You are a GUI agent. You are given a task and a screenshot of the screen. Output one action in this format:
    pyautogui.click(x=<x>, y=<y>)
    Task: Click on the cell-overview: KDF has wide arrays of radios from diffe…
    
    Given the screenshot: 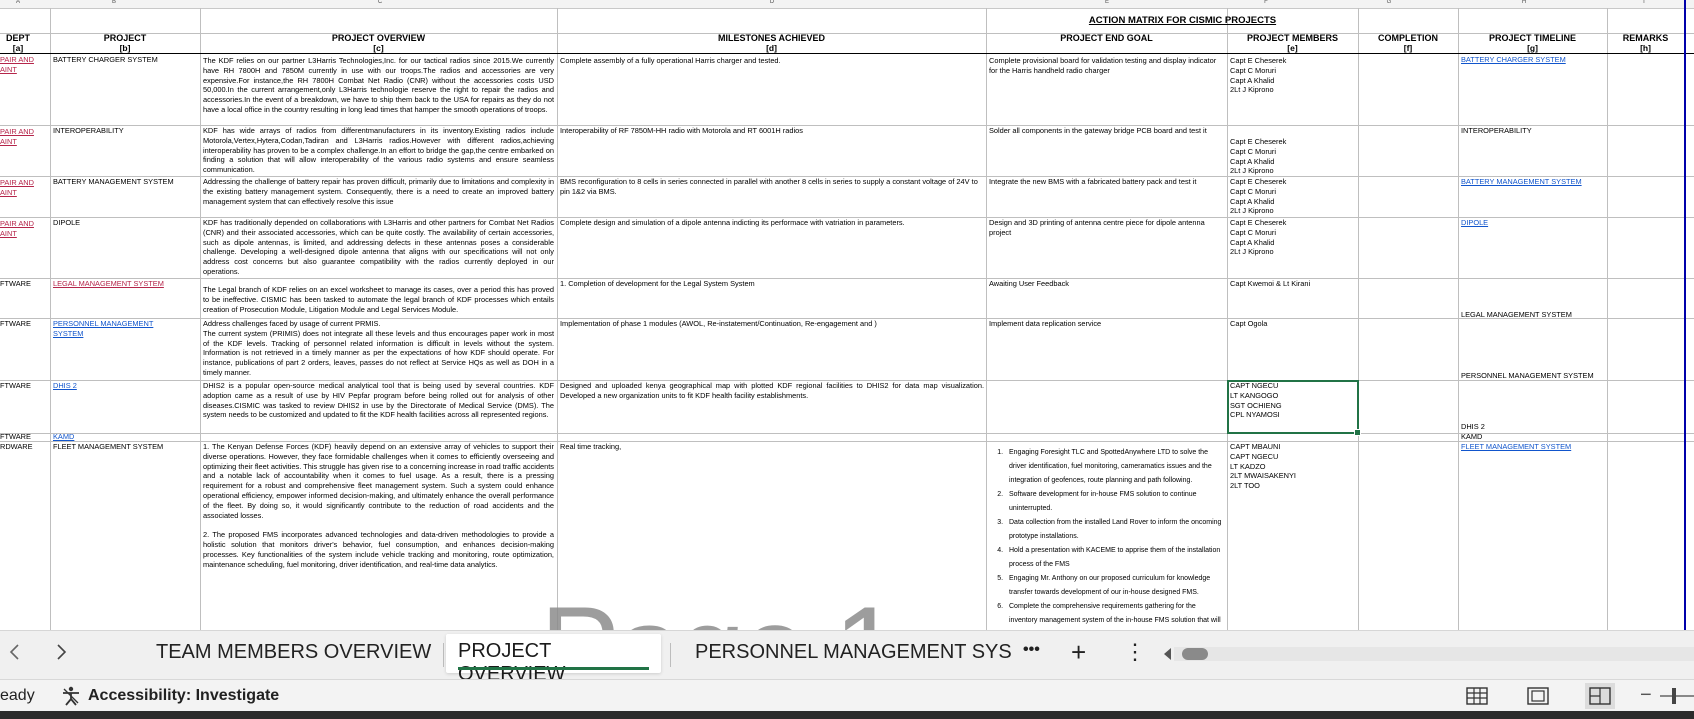 What is the action you would take?
    pyautogui.click(x=378, y=151)
    